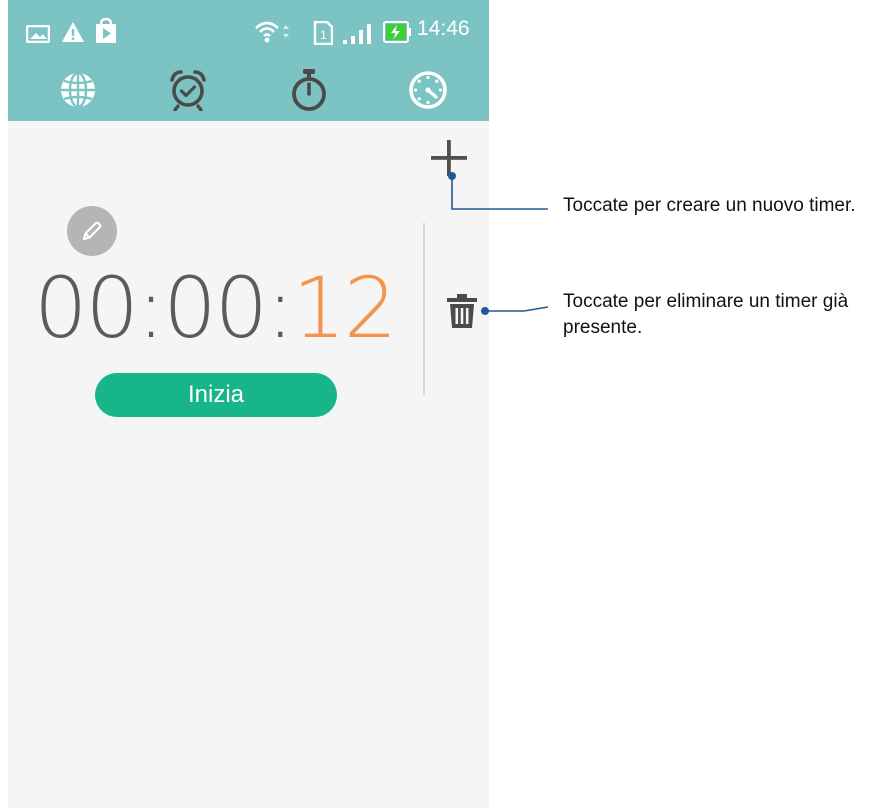  I want to click on timer-display: 00:00:12, so click(215, 308).